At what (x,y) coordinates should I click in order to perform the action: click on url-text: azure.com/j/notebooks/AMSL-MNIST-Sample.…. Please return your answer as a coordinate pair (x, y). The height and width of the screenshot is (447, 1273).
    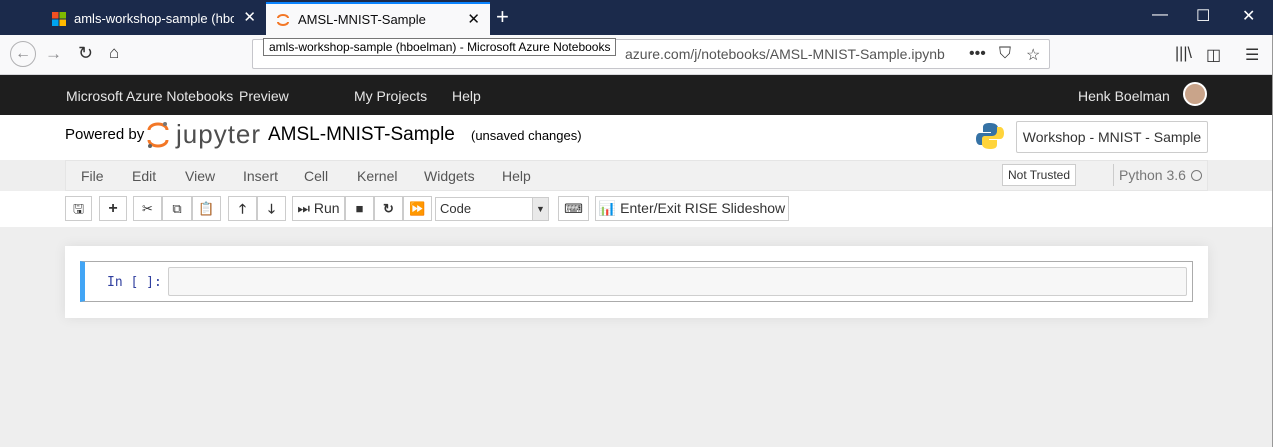
    Looking at the image, I should click on (785, 54).